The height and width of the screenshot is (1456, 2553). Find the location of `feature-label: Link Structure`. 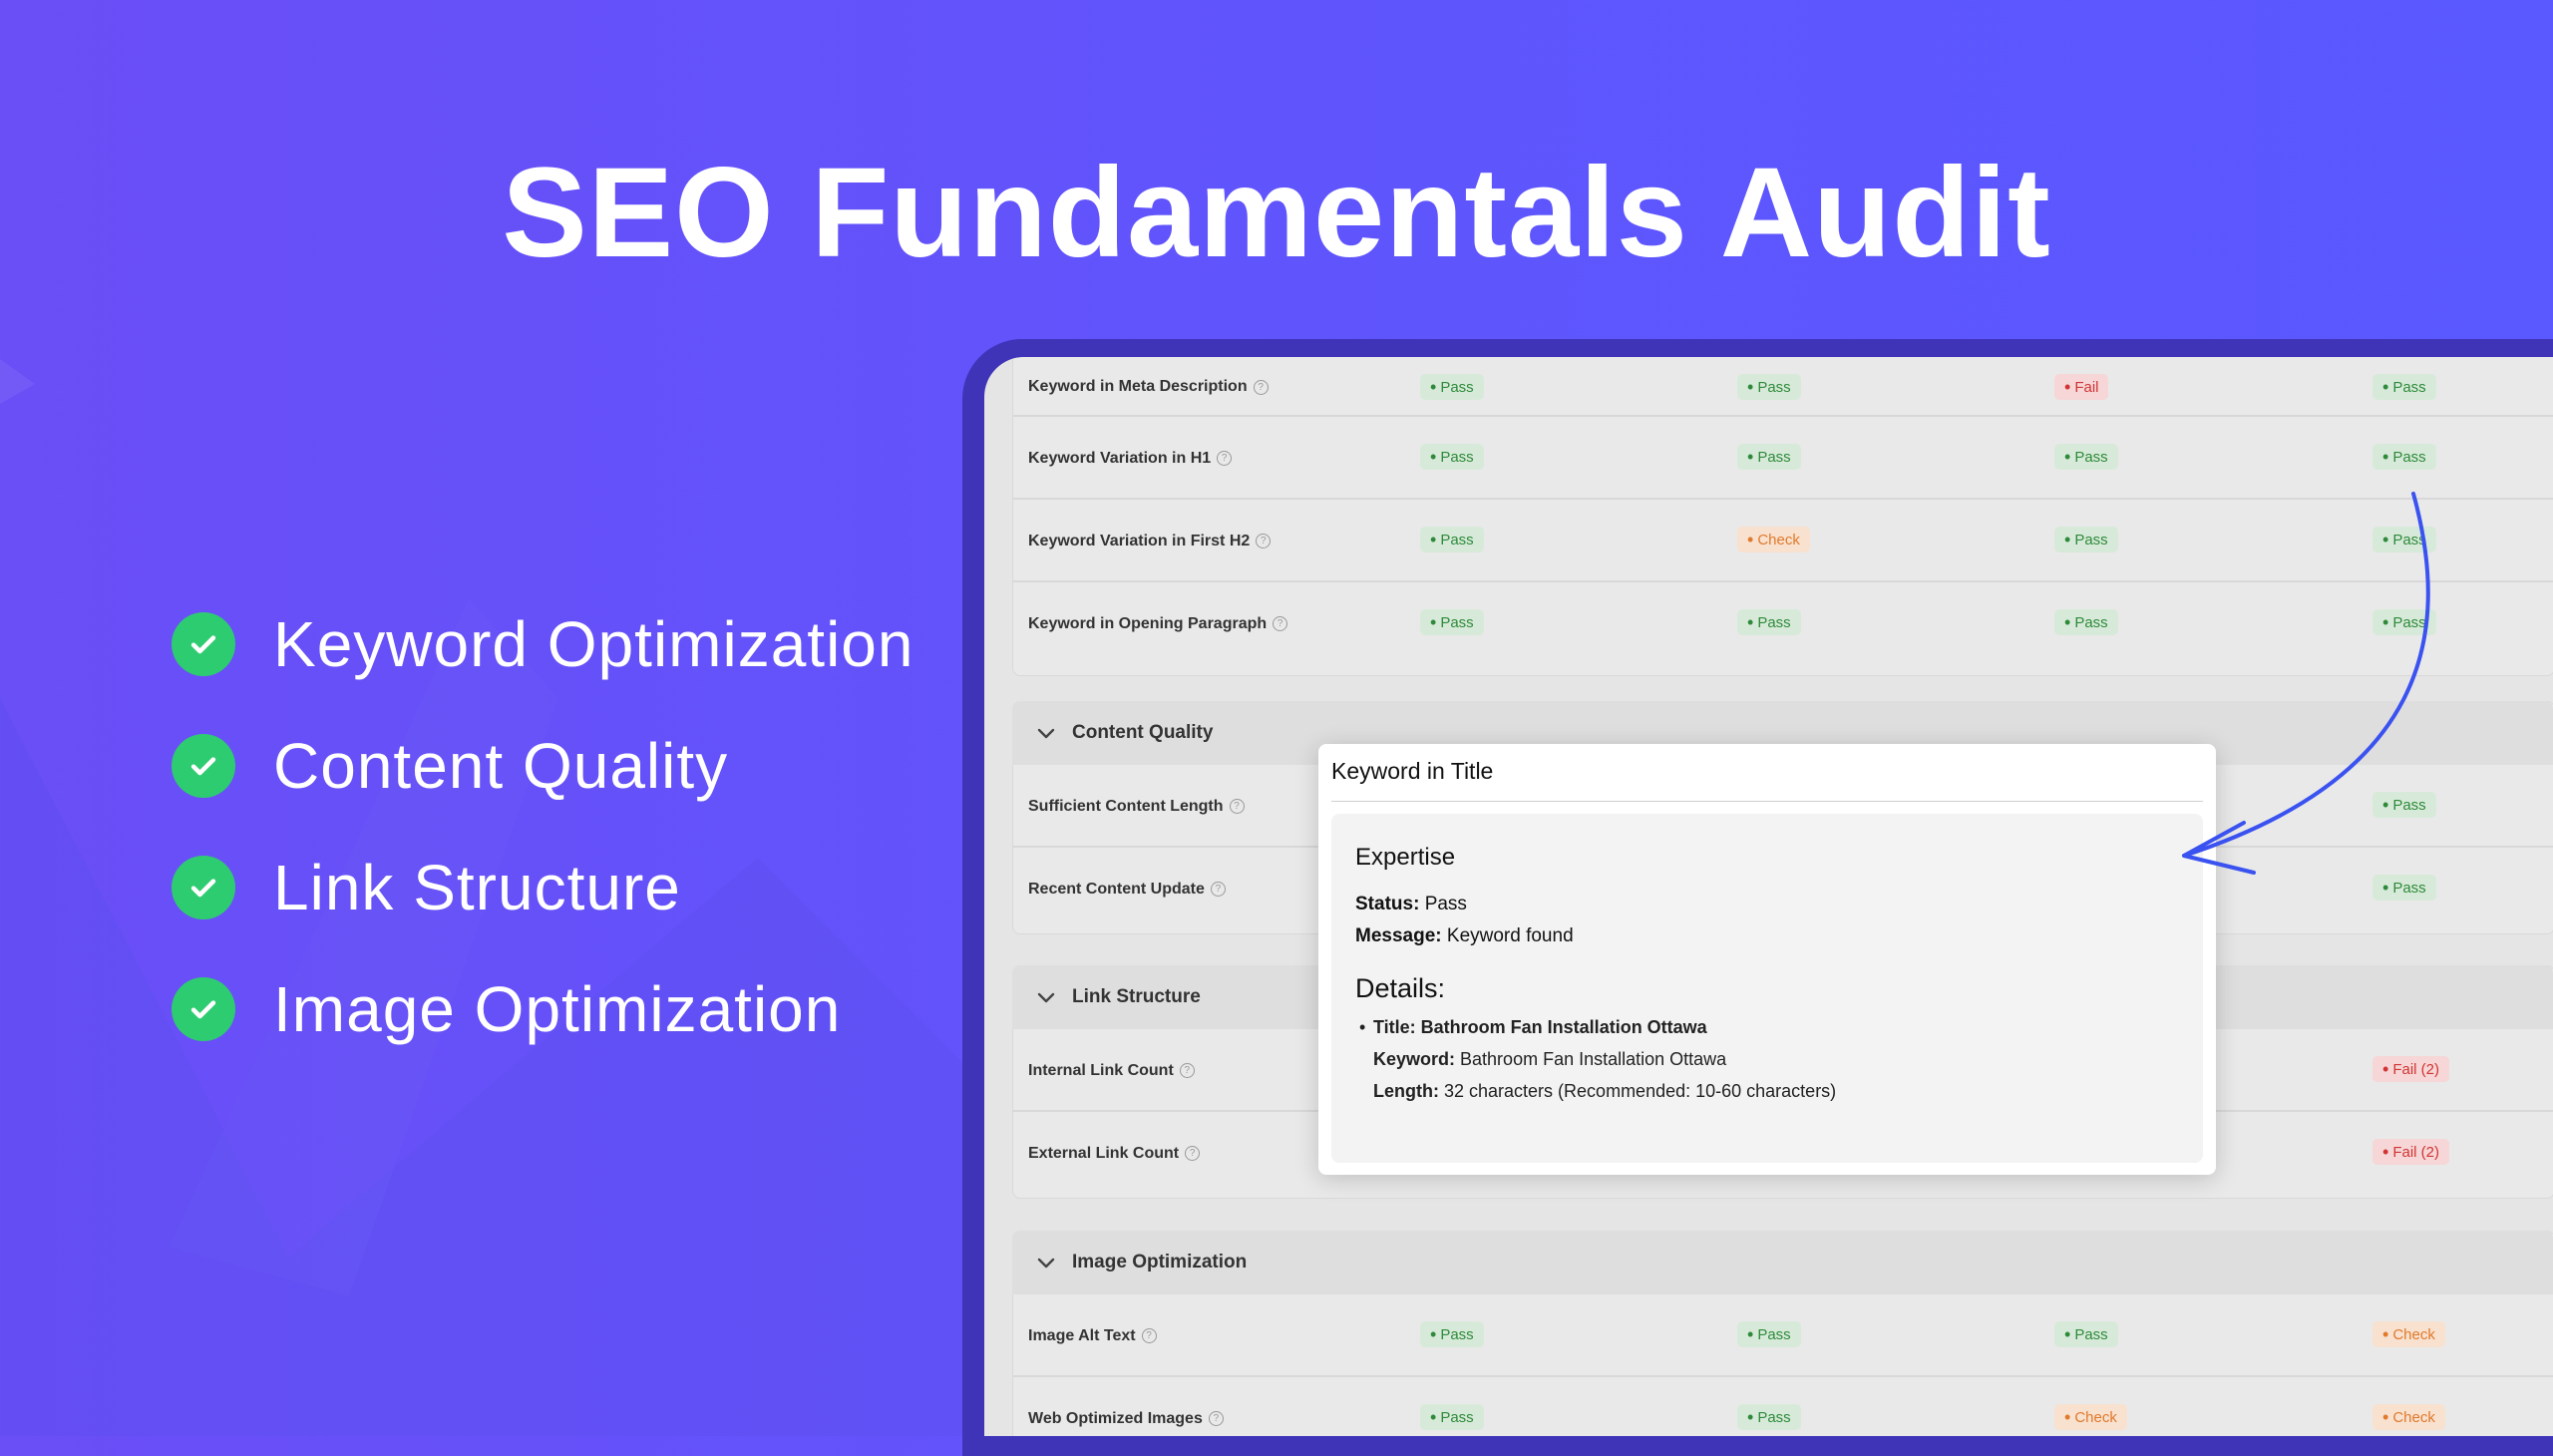

feature-label: Link Structure is located at coordinates (477, 887).